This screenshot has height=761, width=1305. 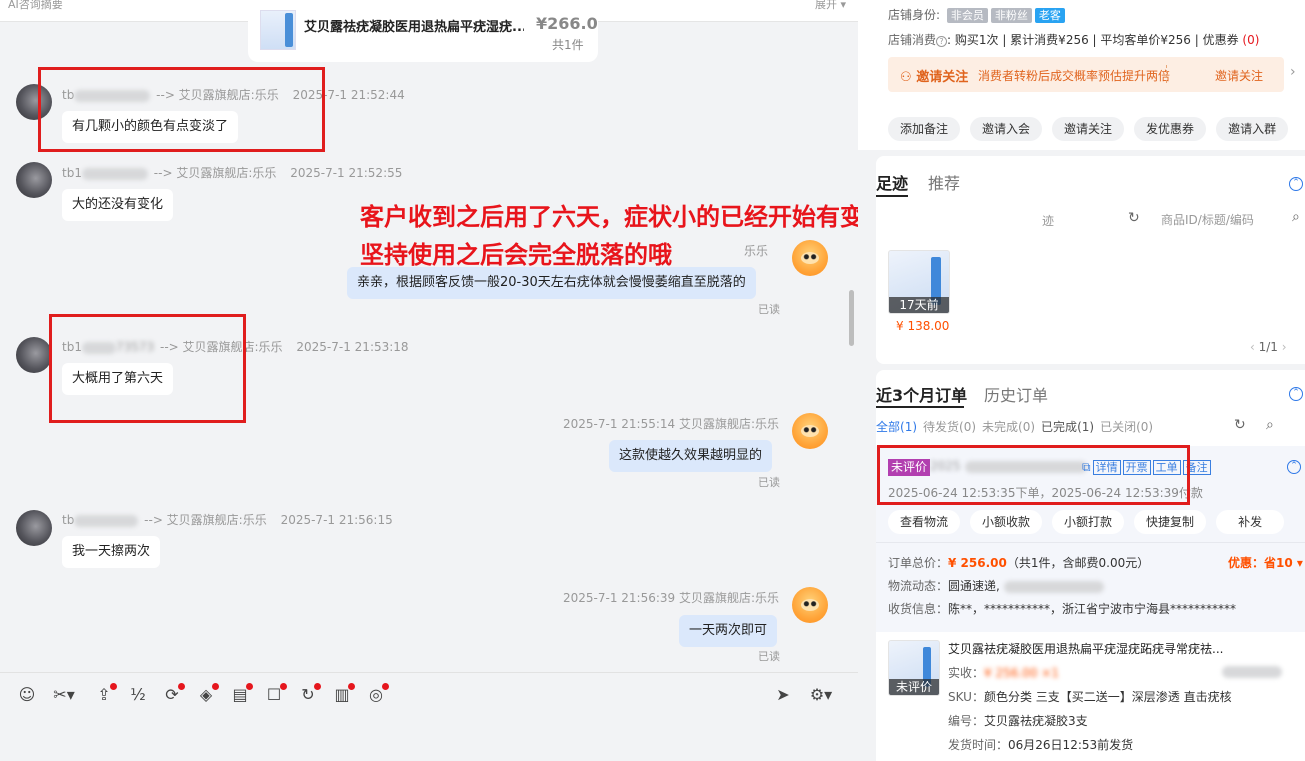 I want to click on order-total: 订单总价：¥ 256.00（共1件，含邮费0.00元）, so click(x=1019, y=563).